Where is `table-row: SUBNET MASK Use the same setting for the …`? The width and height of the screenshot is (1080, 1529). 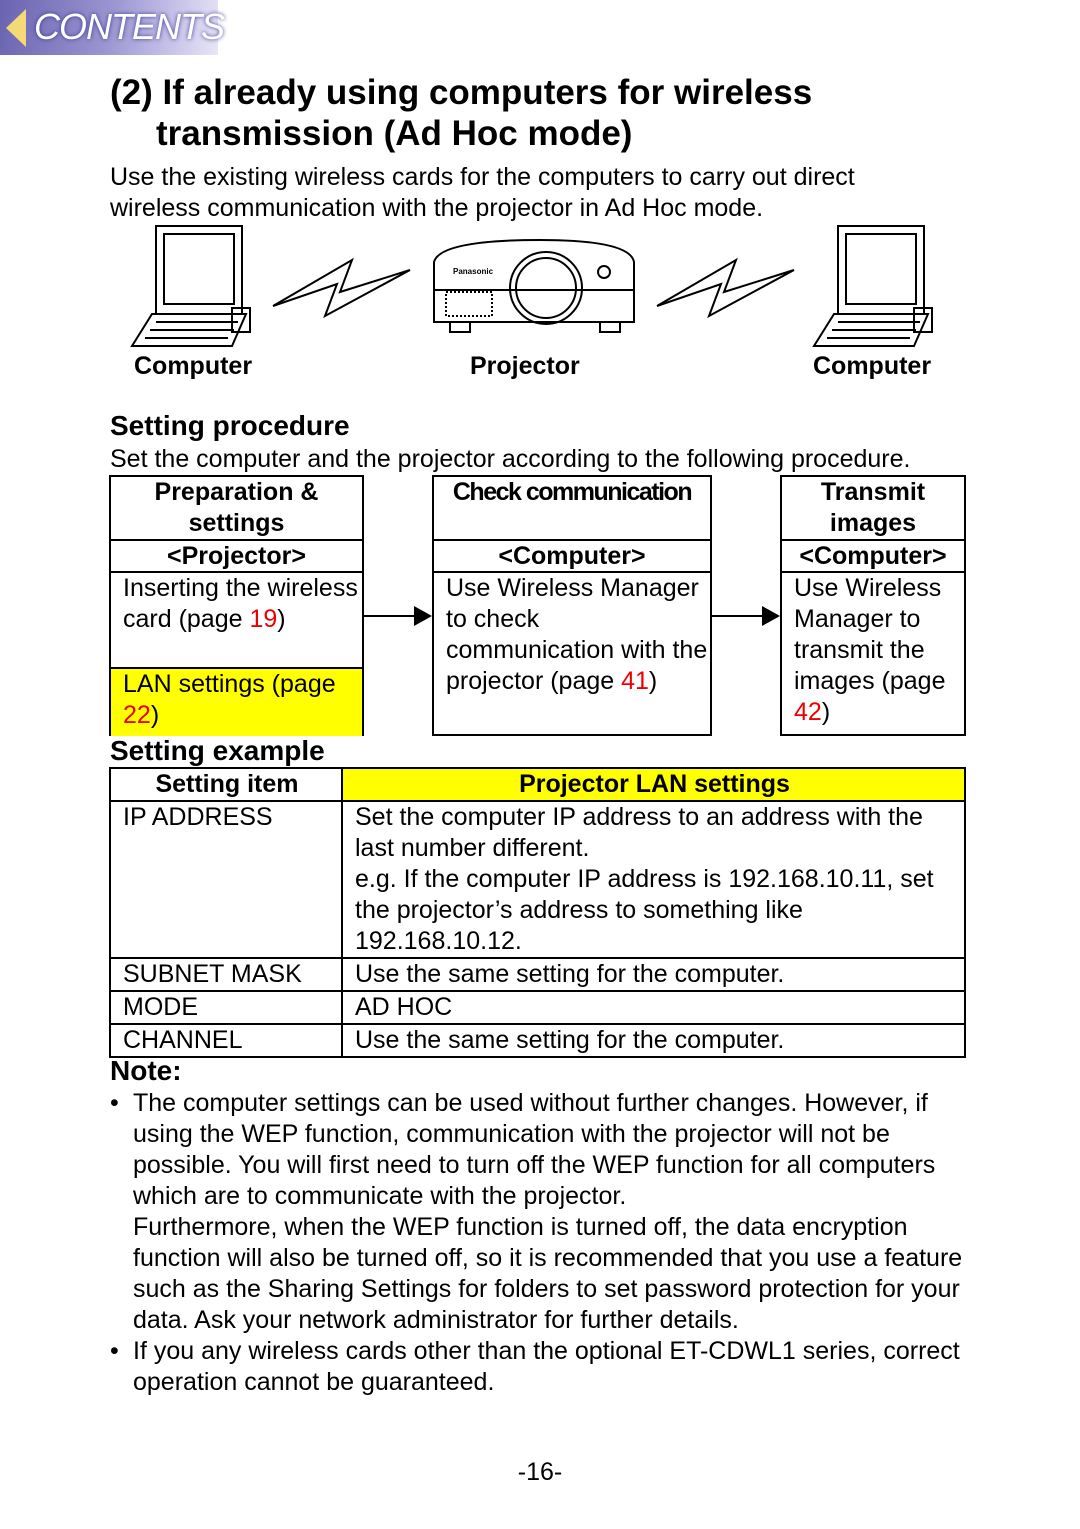
table-row: SUBNET MASK Use the same setting for the … is located at coordinates (537, 974).